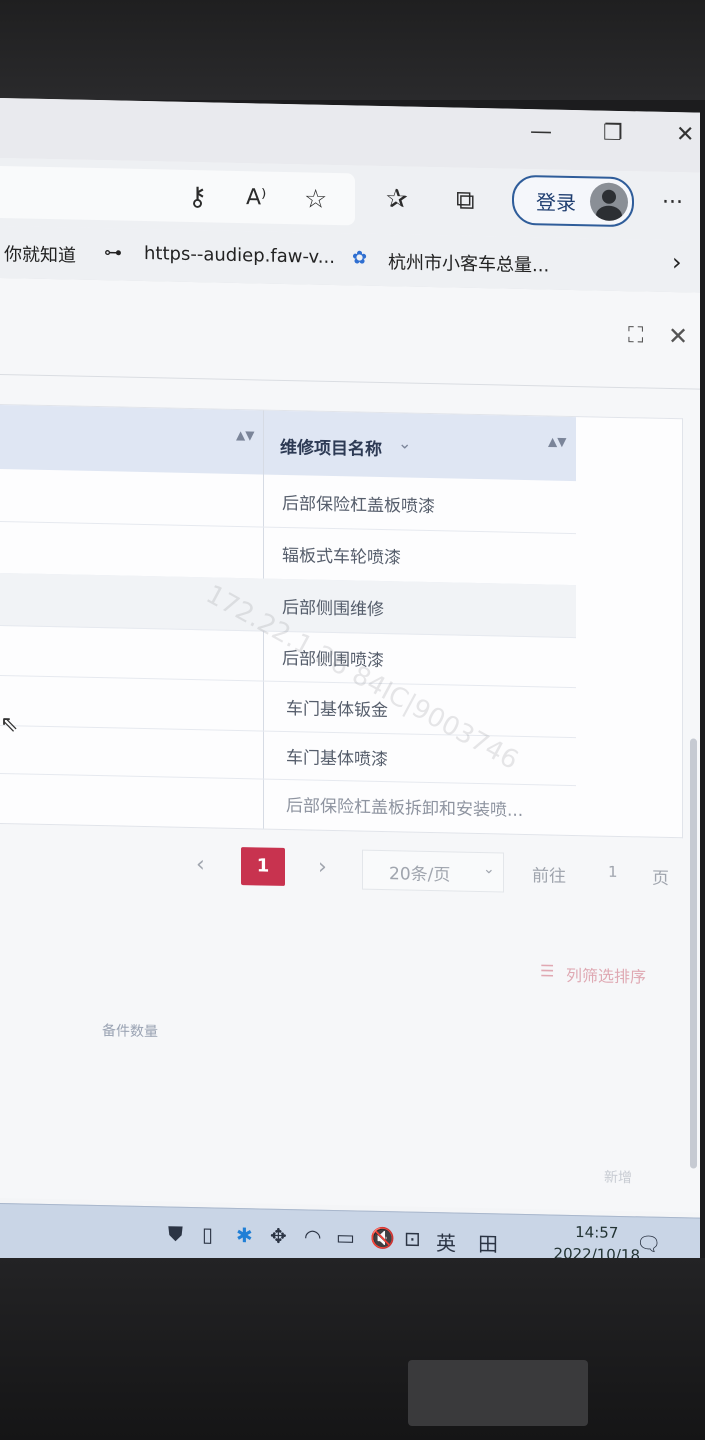 Image resolution: width=705 pixels, height=1440 pixels. What do you see at coordinates (312, 1236) in the screenshot?
I see `wifi-icon: ◠` at bounding box center [312, 1236].